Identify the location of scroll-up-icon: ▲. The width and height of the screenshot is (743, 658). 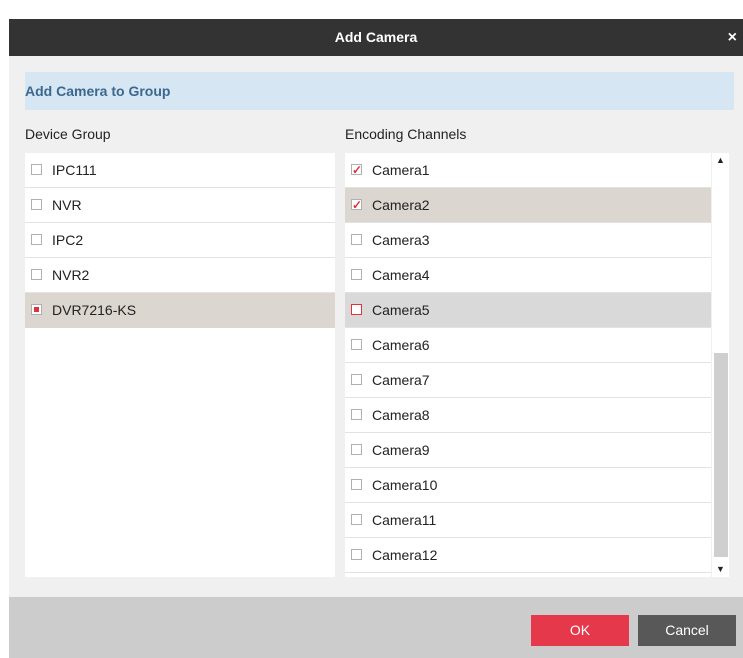
(720, 160).